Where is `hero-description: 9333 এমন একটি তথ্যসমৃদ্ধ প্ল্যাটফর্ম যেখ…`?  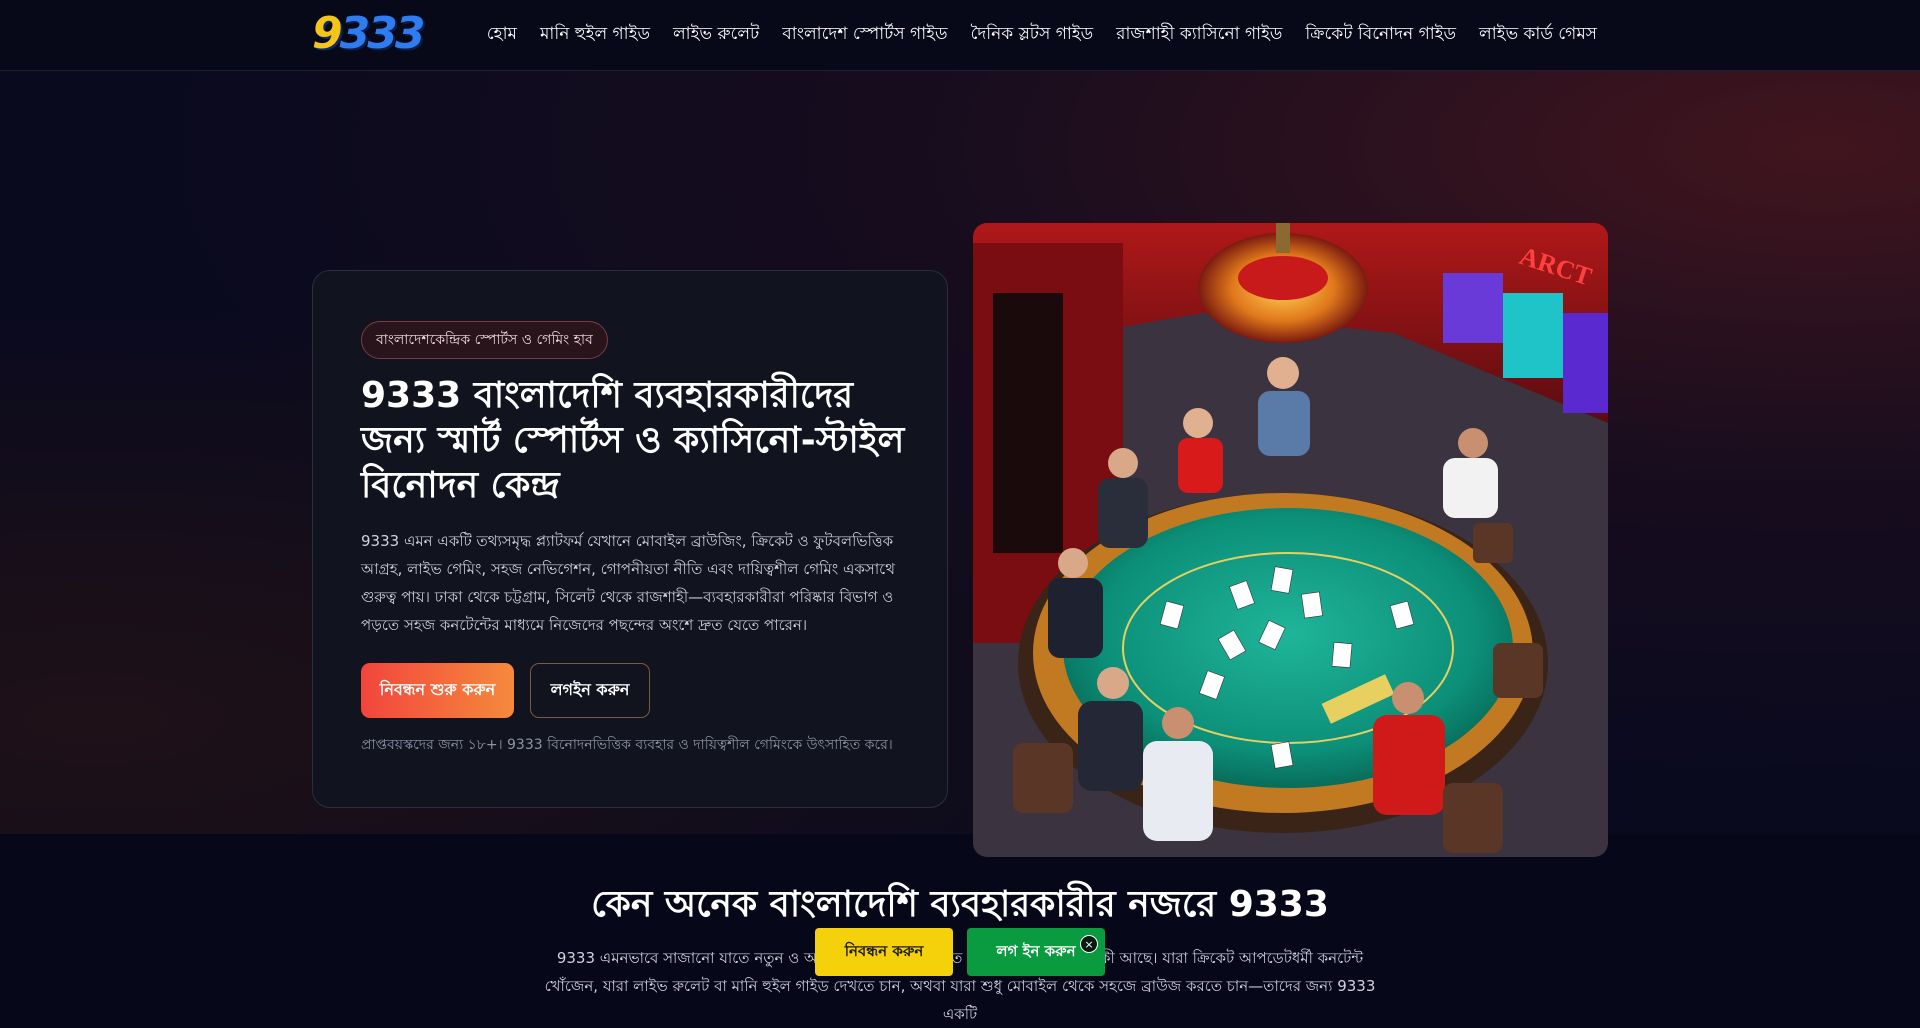 hero-description: 9333 এমন একটি তথ্যসমৃদ্ধ প্ল্যাটফর্ম যেখ… is located at coordinates (628, 583).